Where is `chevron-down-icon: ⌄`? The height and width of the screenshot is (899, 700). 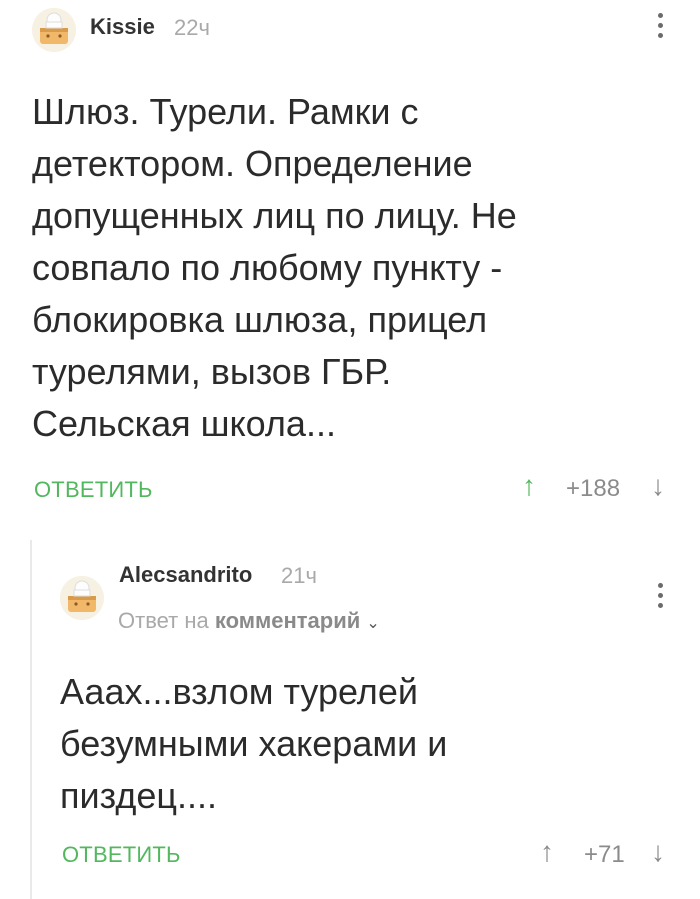 chevron-down-icon: ⌄ is located at coordinates (372, 623).